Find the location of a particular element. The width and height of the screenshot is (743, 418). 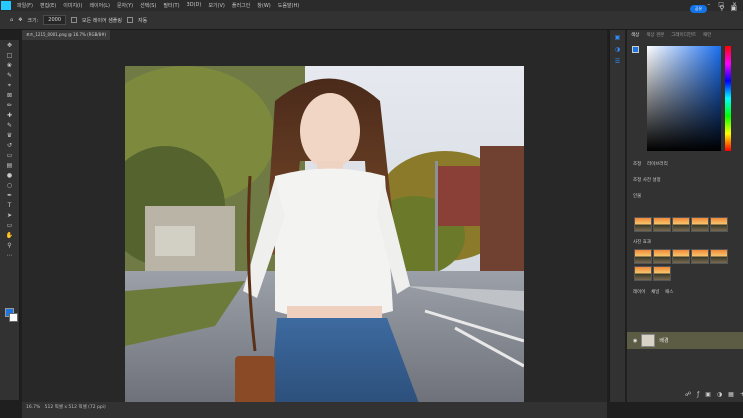

fx-icon: ƒ is located at coordinates (698, 394).